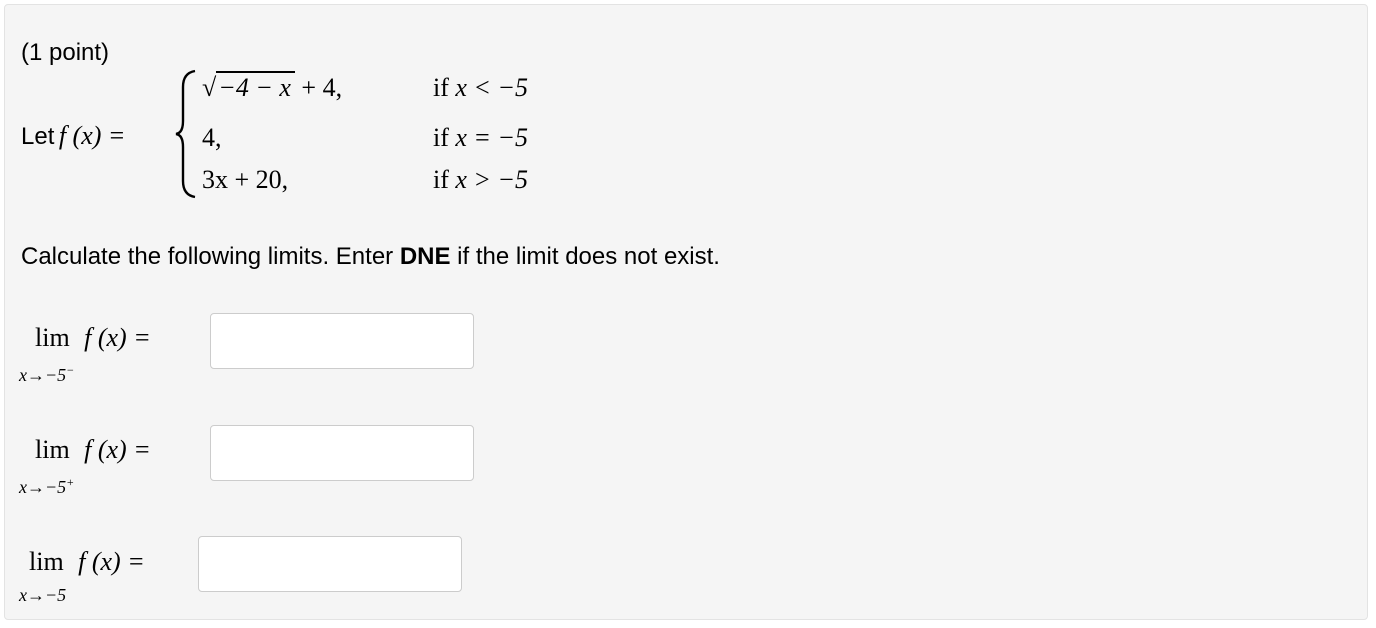  What do you see at coordinates (330, 564) in the screenshot?
I see `limit-two-sided-answer-input` at bounding box center [330, 564].